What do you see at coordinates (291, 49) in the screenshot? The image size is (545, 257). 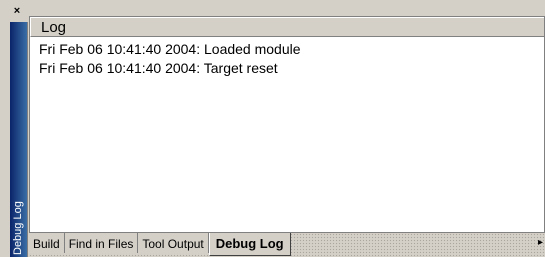 I see `log-entry: Fri Feb 06 10:41:40 2004: Loaded module` at bounding box center [291, 49].